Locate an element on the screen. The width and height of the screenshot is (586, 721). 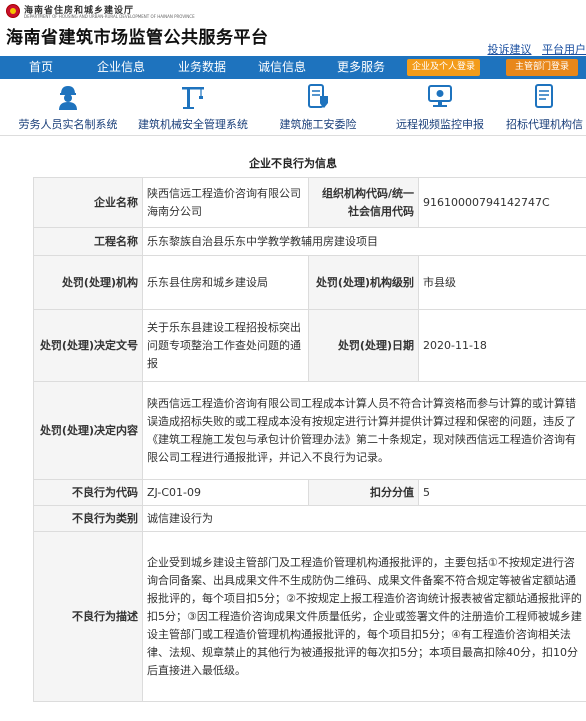
admin-login-button: 主管部门登录 is located at coordinates (542, 67).